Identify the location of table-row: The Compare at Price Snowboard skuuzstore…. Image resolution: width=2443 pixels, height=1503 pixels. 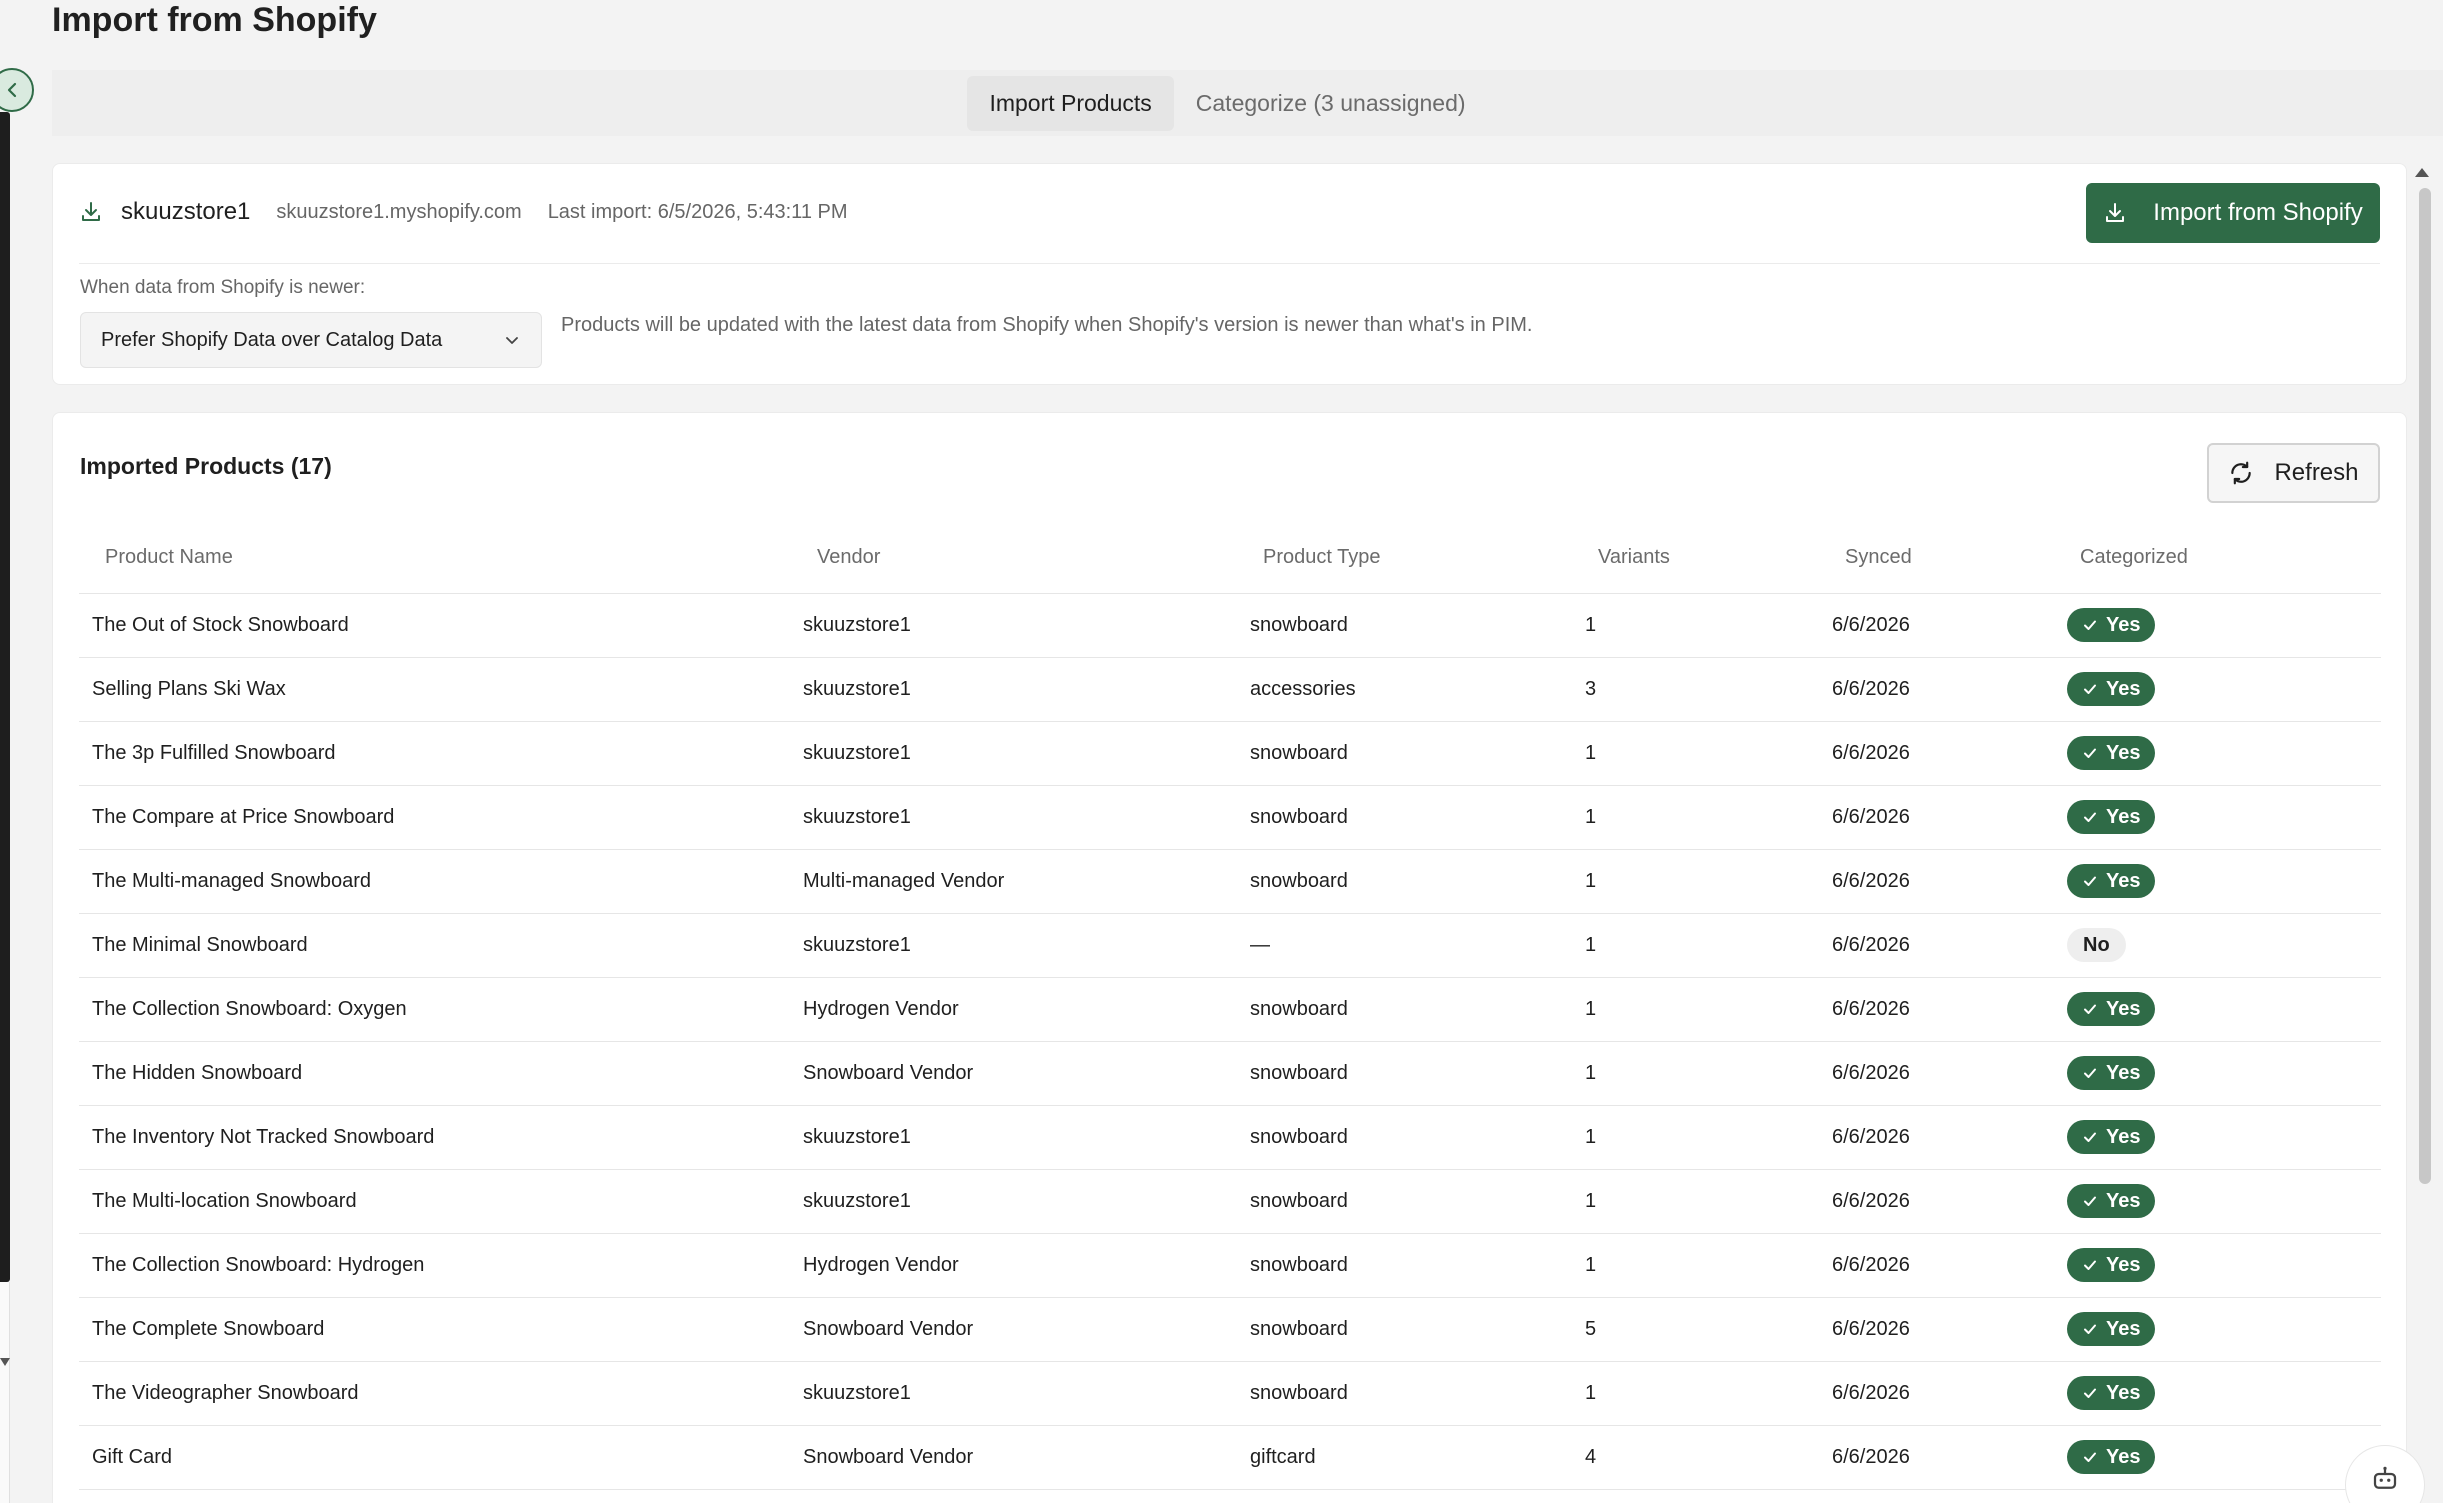
(1230, 817).